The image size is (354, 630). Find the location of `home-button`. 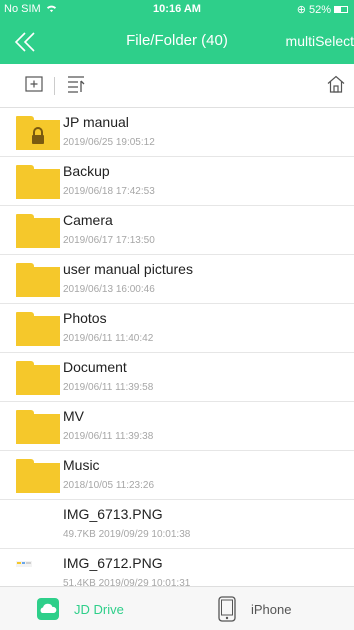

home-button is located at coordinates (338, 86).